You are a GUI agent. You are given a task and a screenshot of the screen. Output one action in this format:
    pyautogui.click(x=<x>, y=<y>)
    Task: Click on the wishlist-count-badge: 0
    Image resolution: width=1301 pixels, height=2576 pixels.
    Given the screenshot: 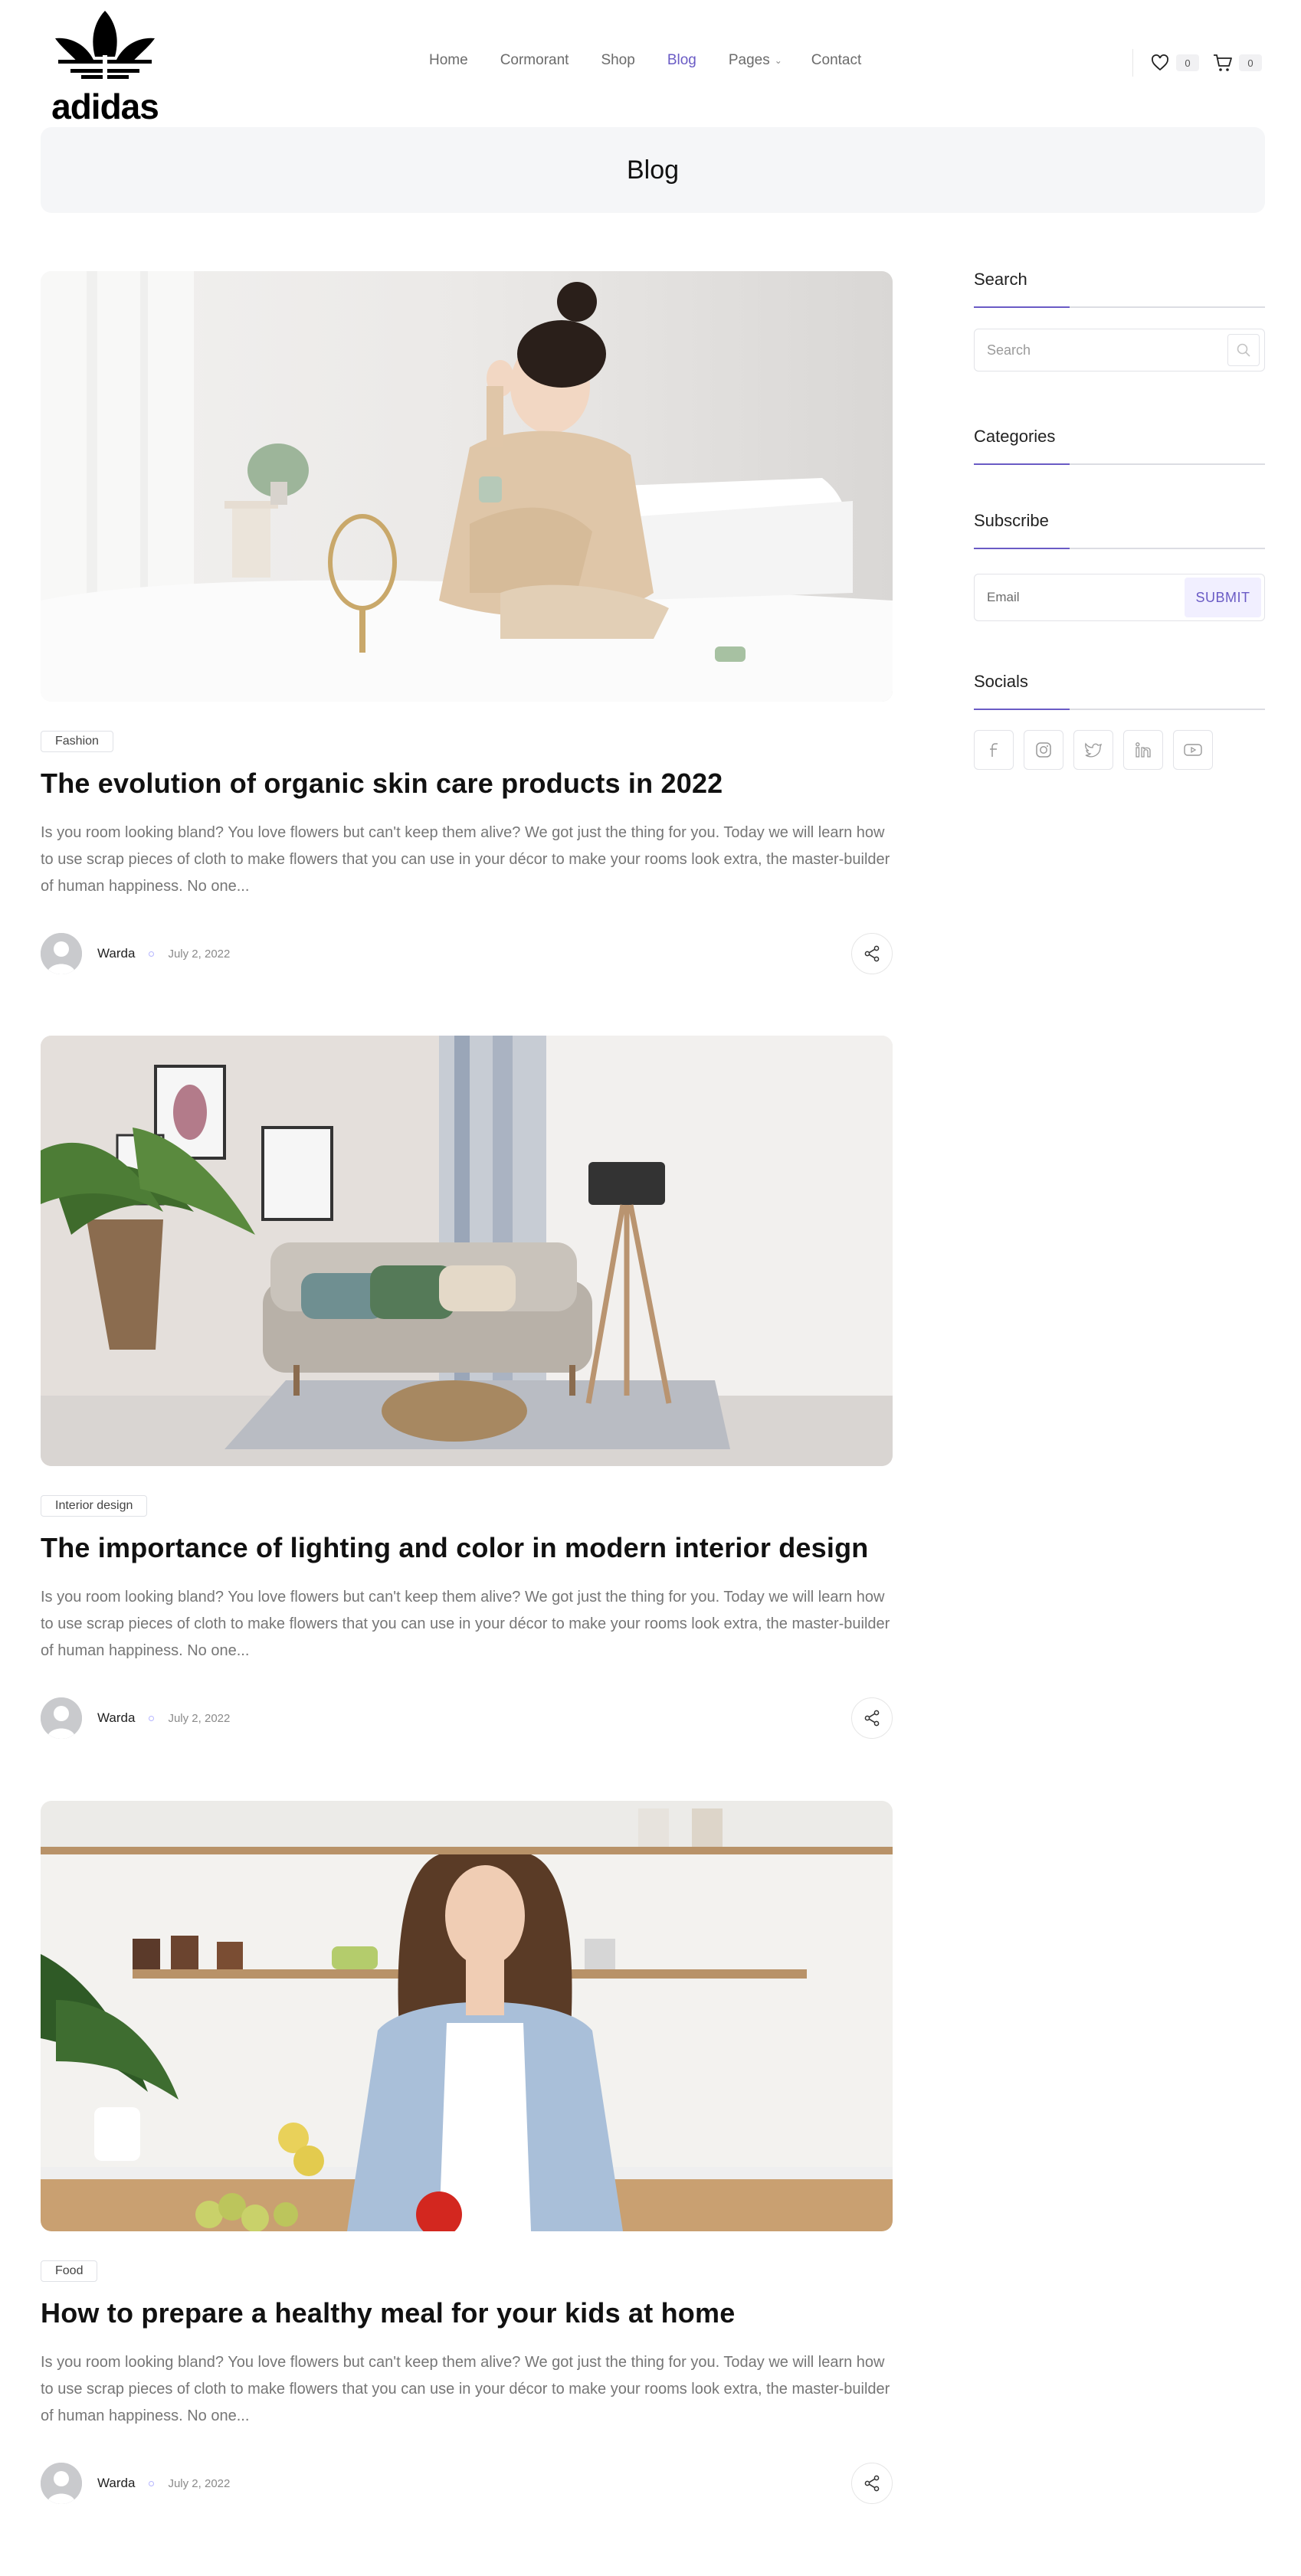 What is the action you would take?
    pyautogui.click(x=1187, y=62)
    